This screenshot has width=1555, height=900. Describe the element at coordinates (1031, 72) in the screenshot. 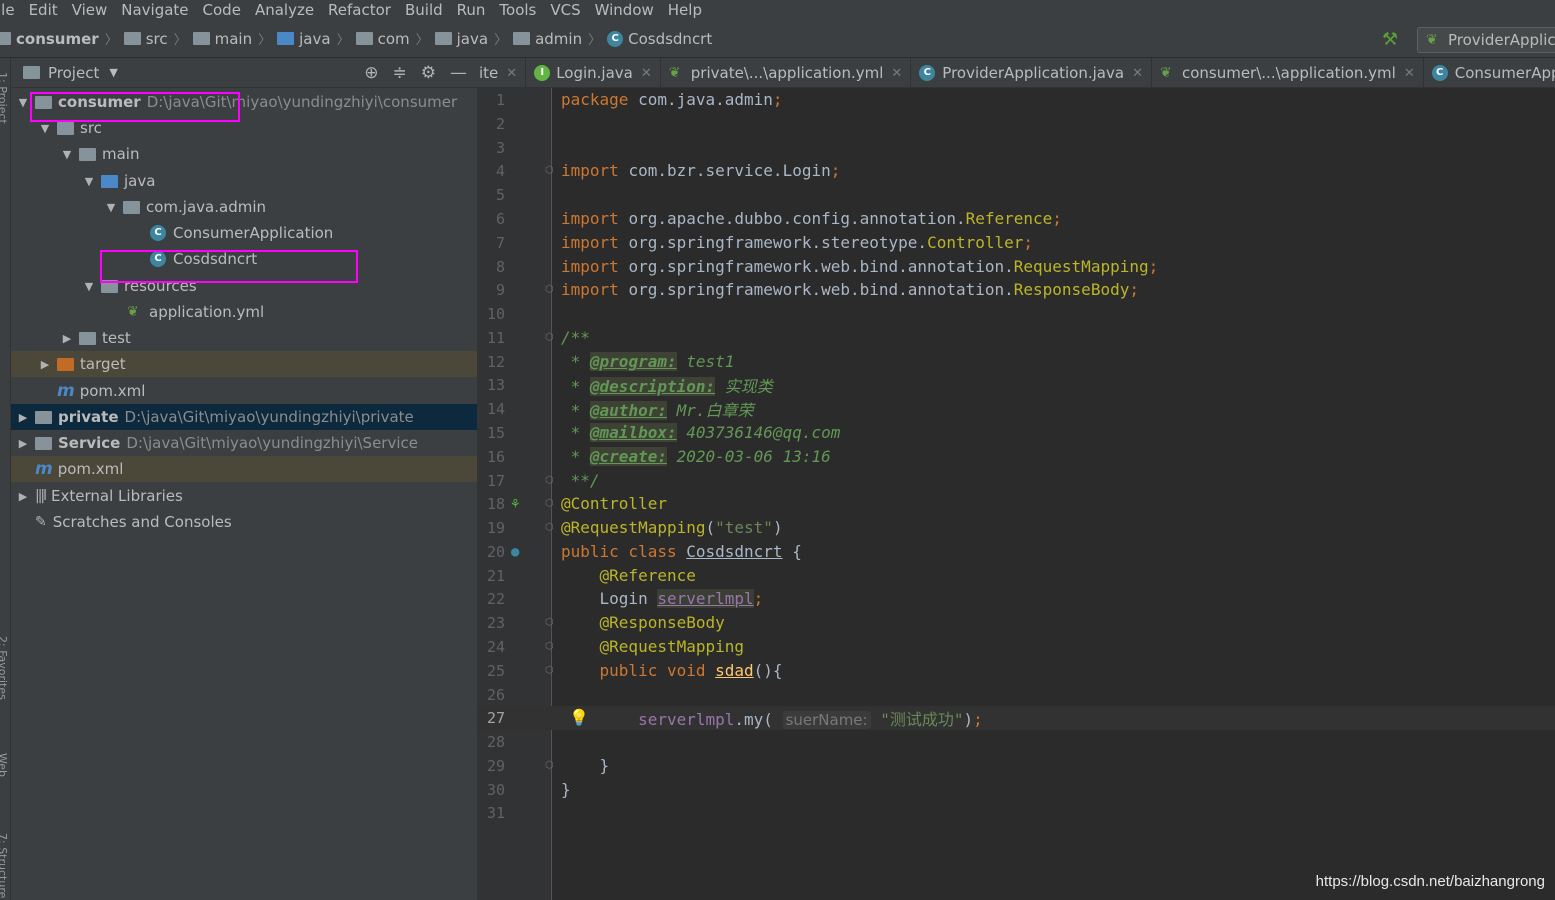

I see `tab-provider-application: C ProviderApplication.java ✕` at that location.